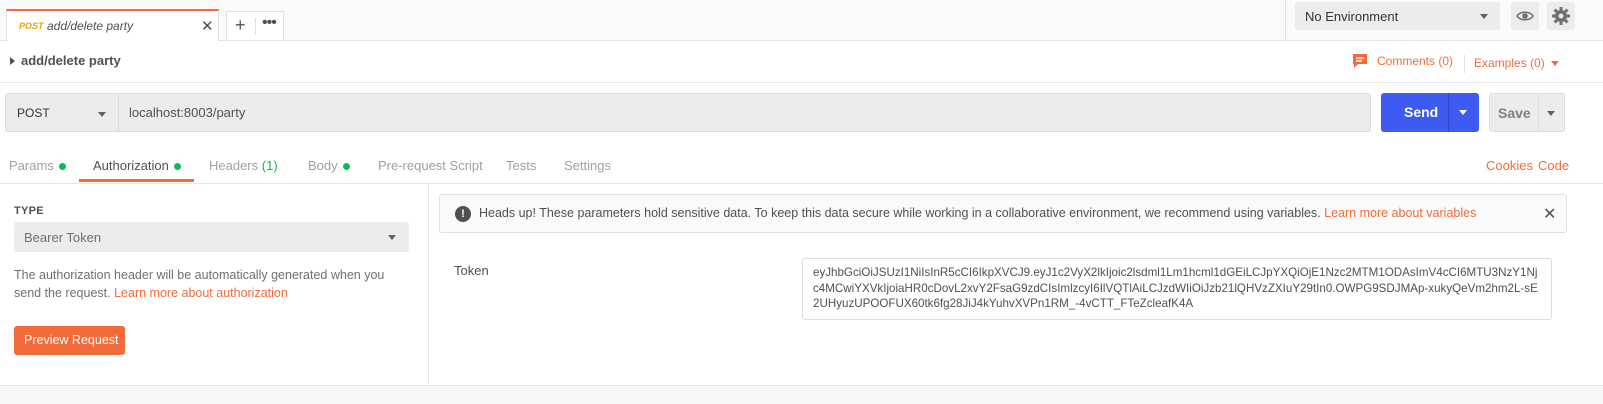 The image size is (1603, 404). I want to click on url-input, so click(745, 112).